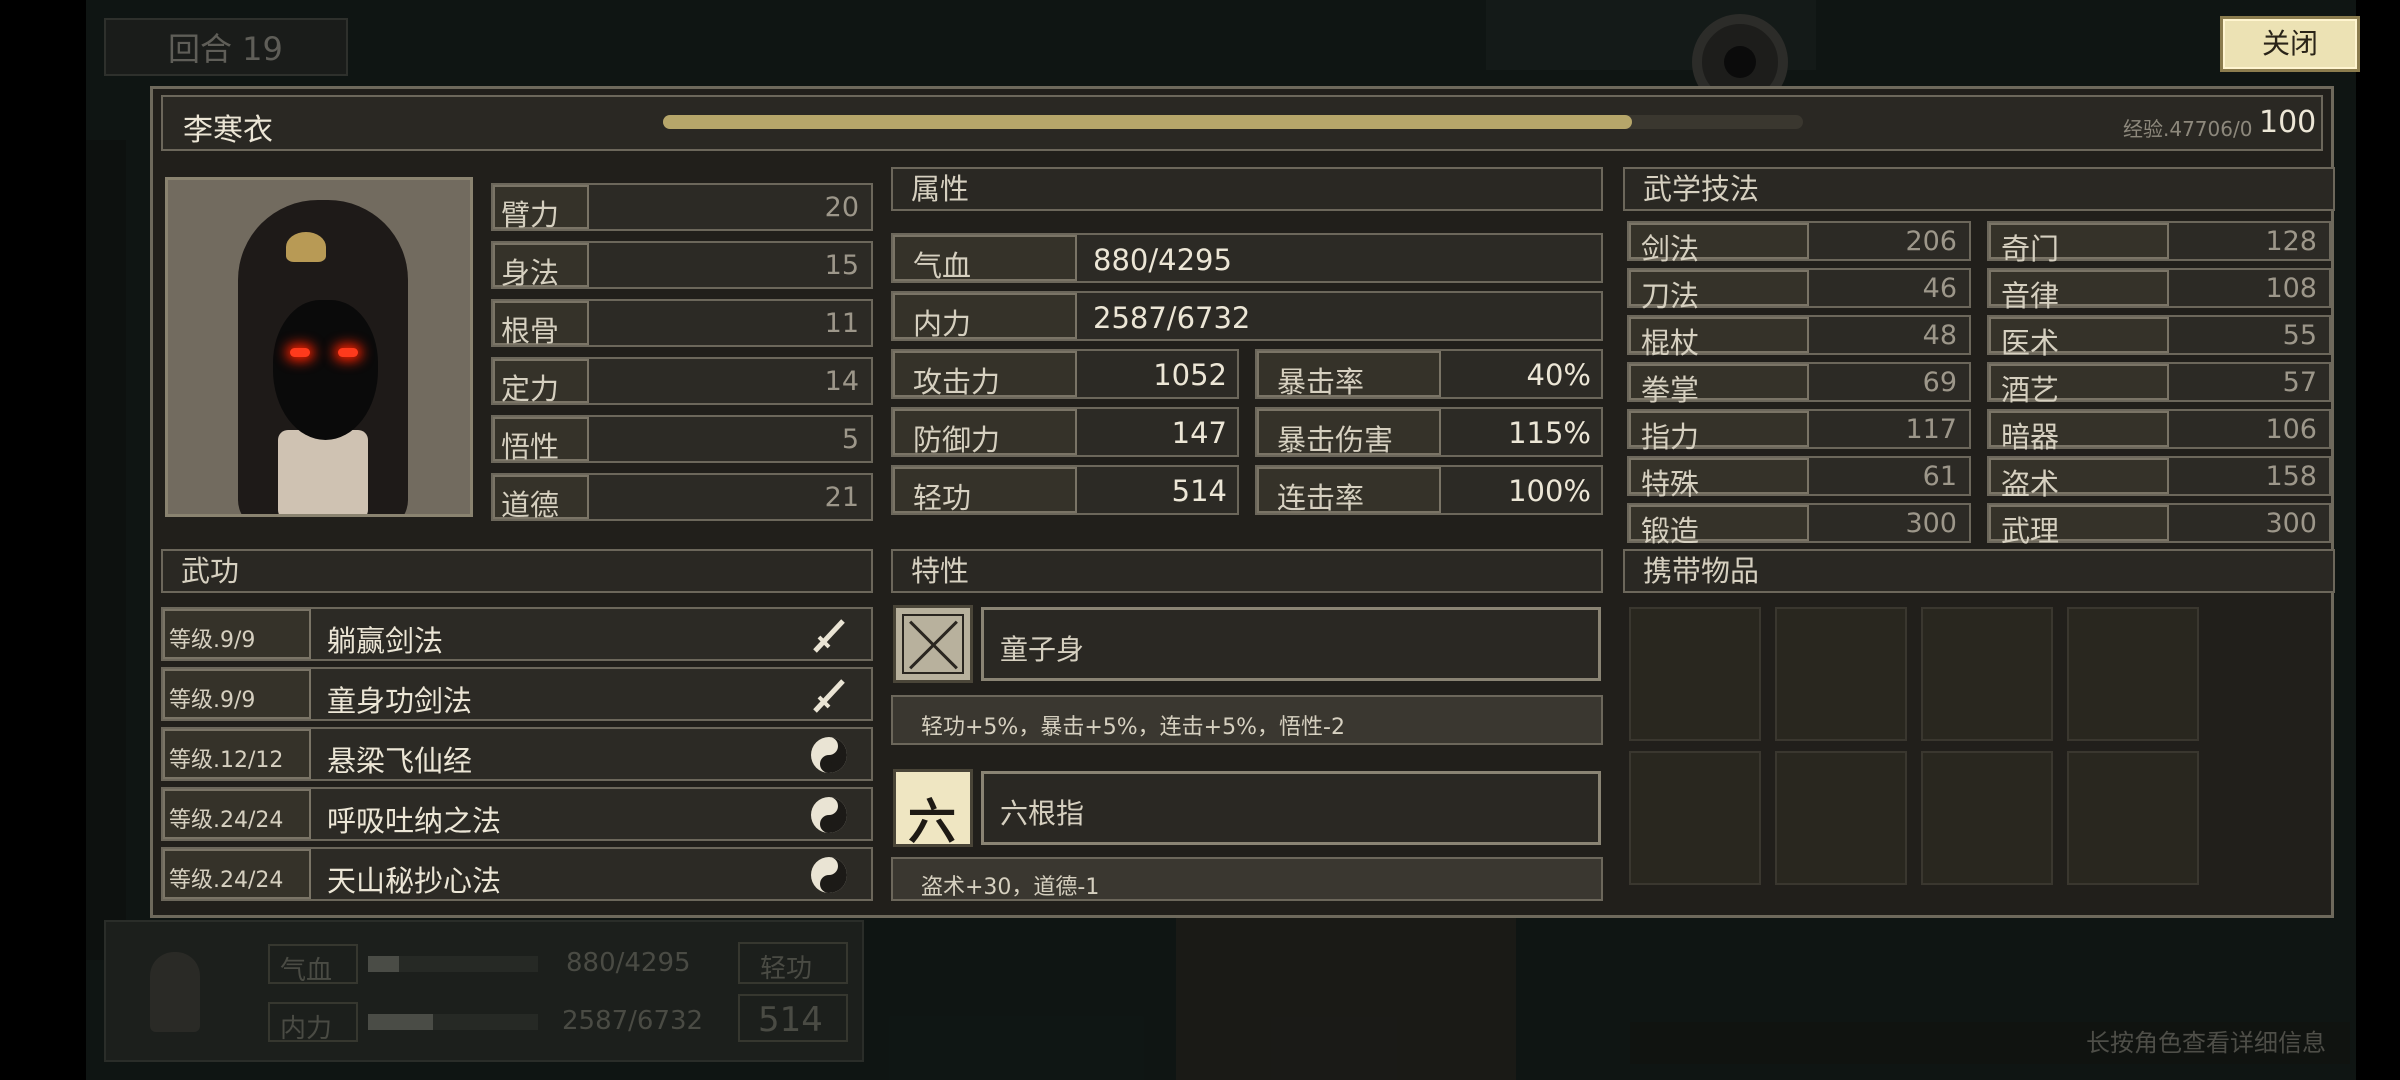 The height and width of the screenshot is (1080, 2400). What do you see at coordinates (2030, 437) in the screenshot?
I see `skill-label: 暗器` at bounding box center [2030, 437].